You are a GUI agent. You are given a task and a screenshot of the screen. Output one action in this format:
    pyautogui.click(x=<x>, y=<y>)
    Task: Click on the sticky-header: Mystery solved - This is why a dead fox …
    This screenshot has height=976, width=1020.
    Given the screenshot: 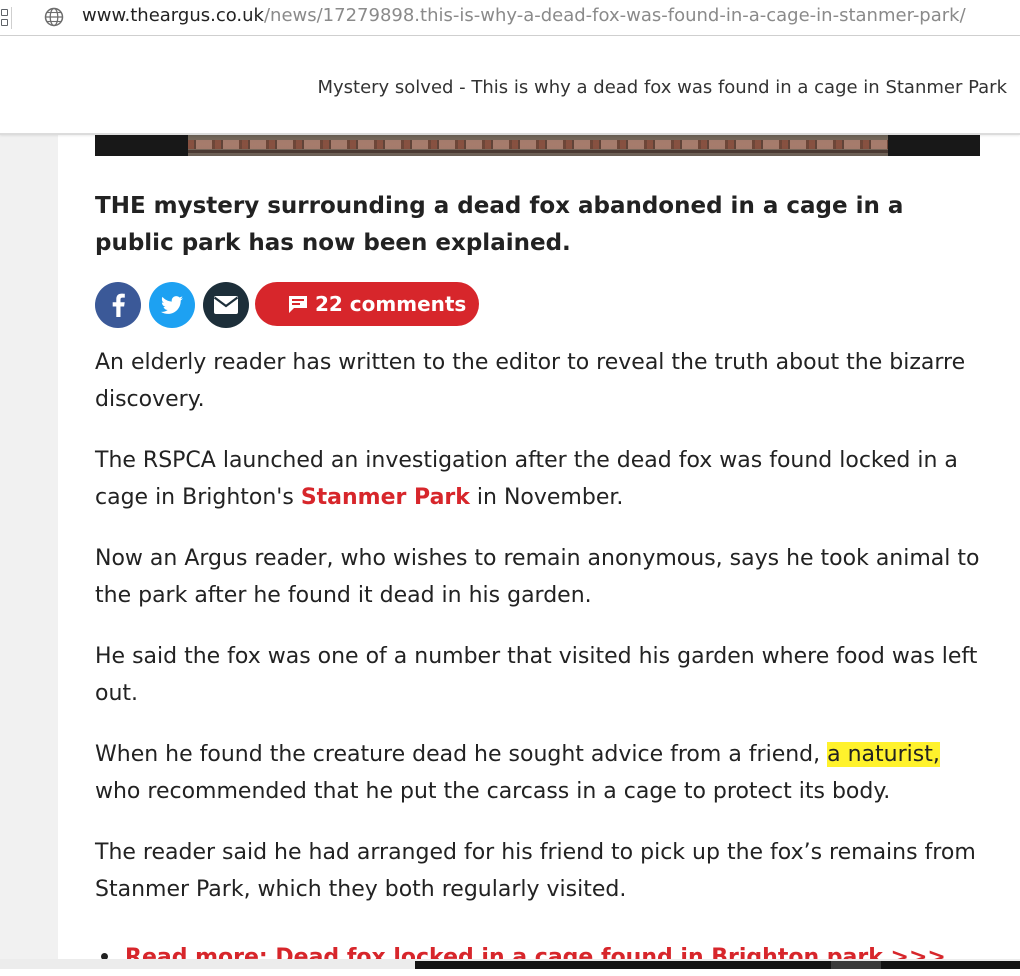 What is the action you would take?
    pyautogui.click(x=510, y=85)
    